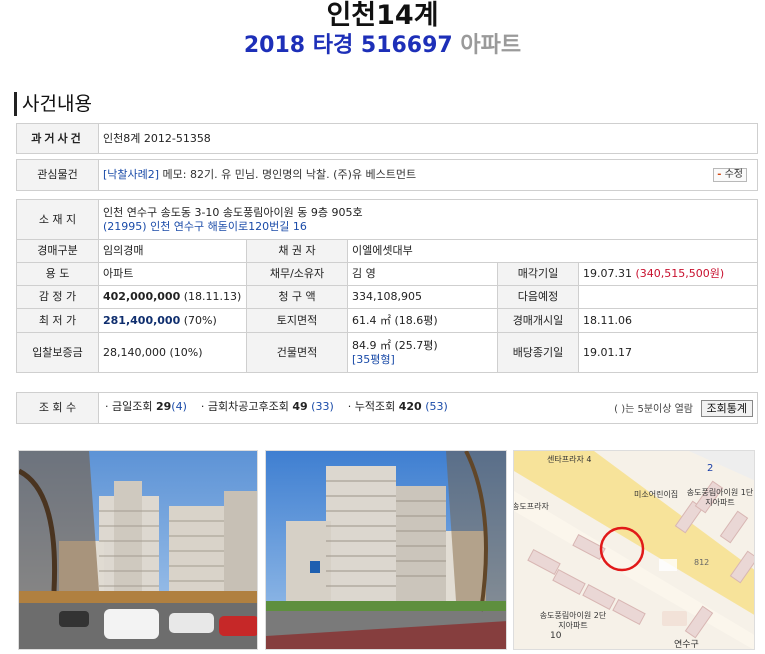 The width and height of the screenshot is (765, 654). What do you see at coordinates (129, 406) in the screenshot?
I see `today-views-label: · 금일조회` at bounding box center [129, 406].